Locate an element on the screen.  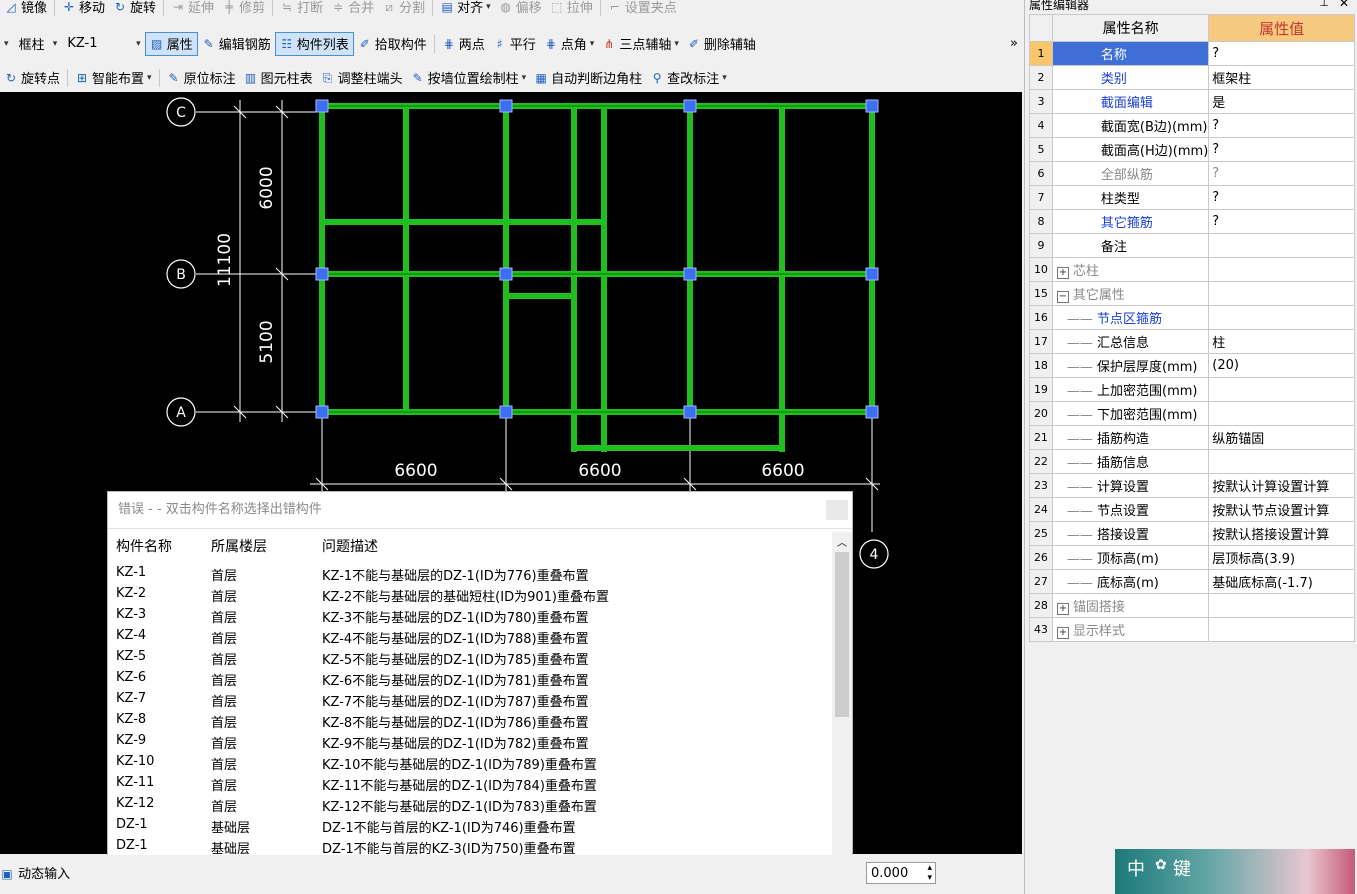
error-row: KZ-7 首层 KZ-7不能与基础层的DZ-1(ID为787)重叠布置 is located at coordinates (474, 700).